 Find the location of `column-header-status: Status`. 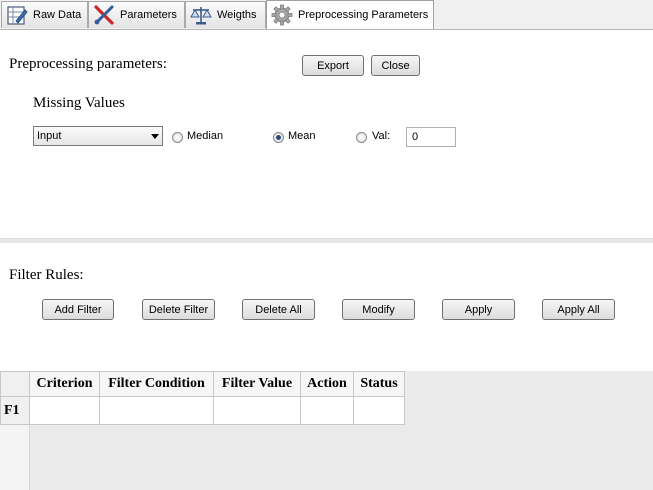

column-header-status: Status is located at coordinates (379, 384).